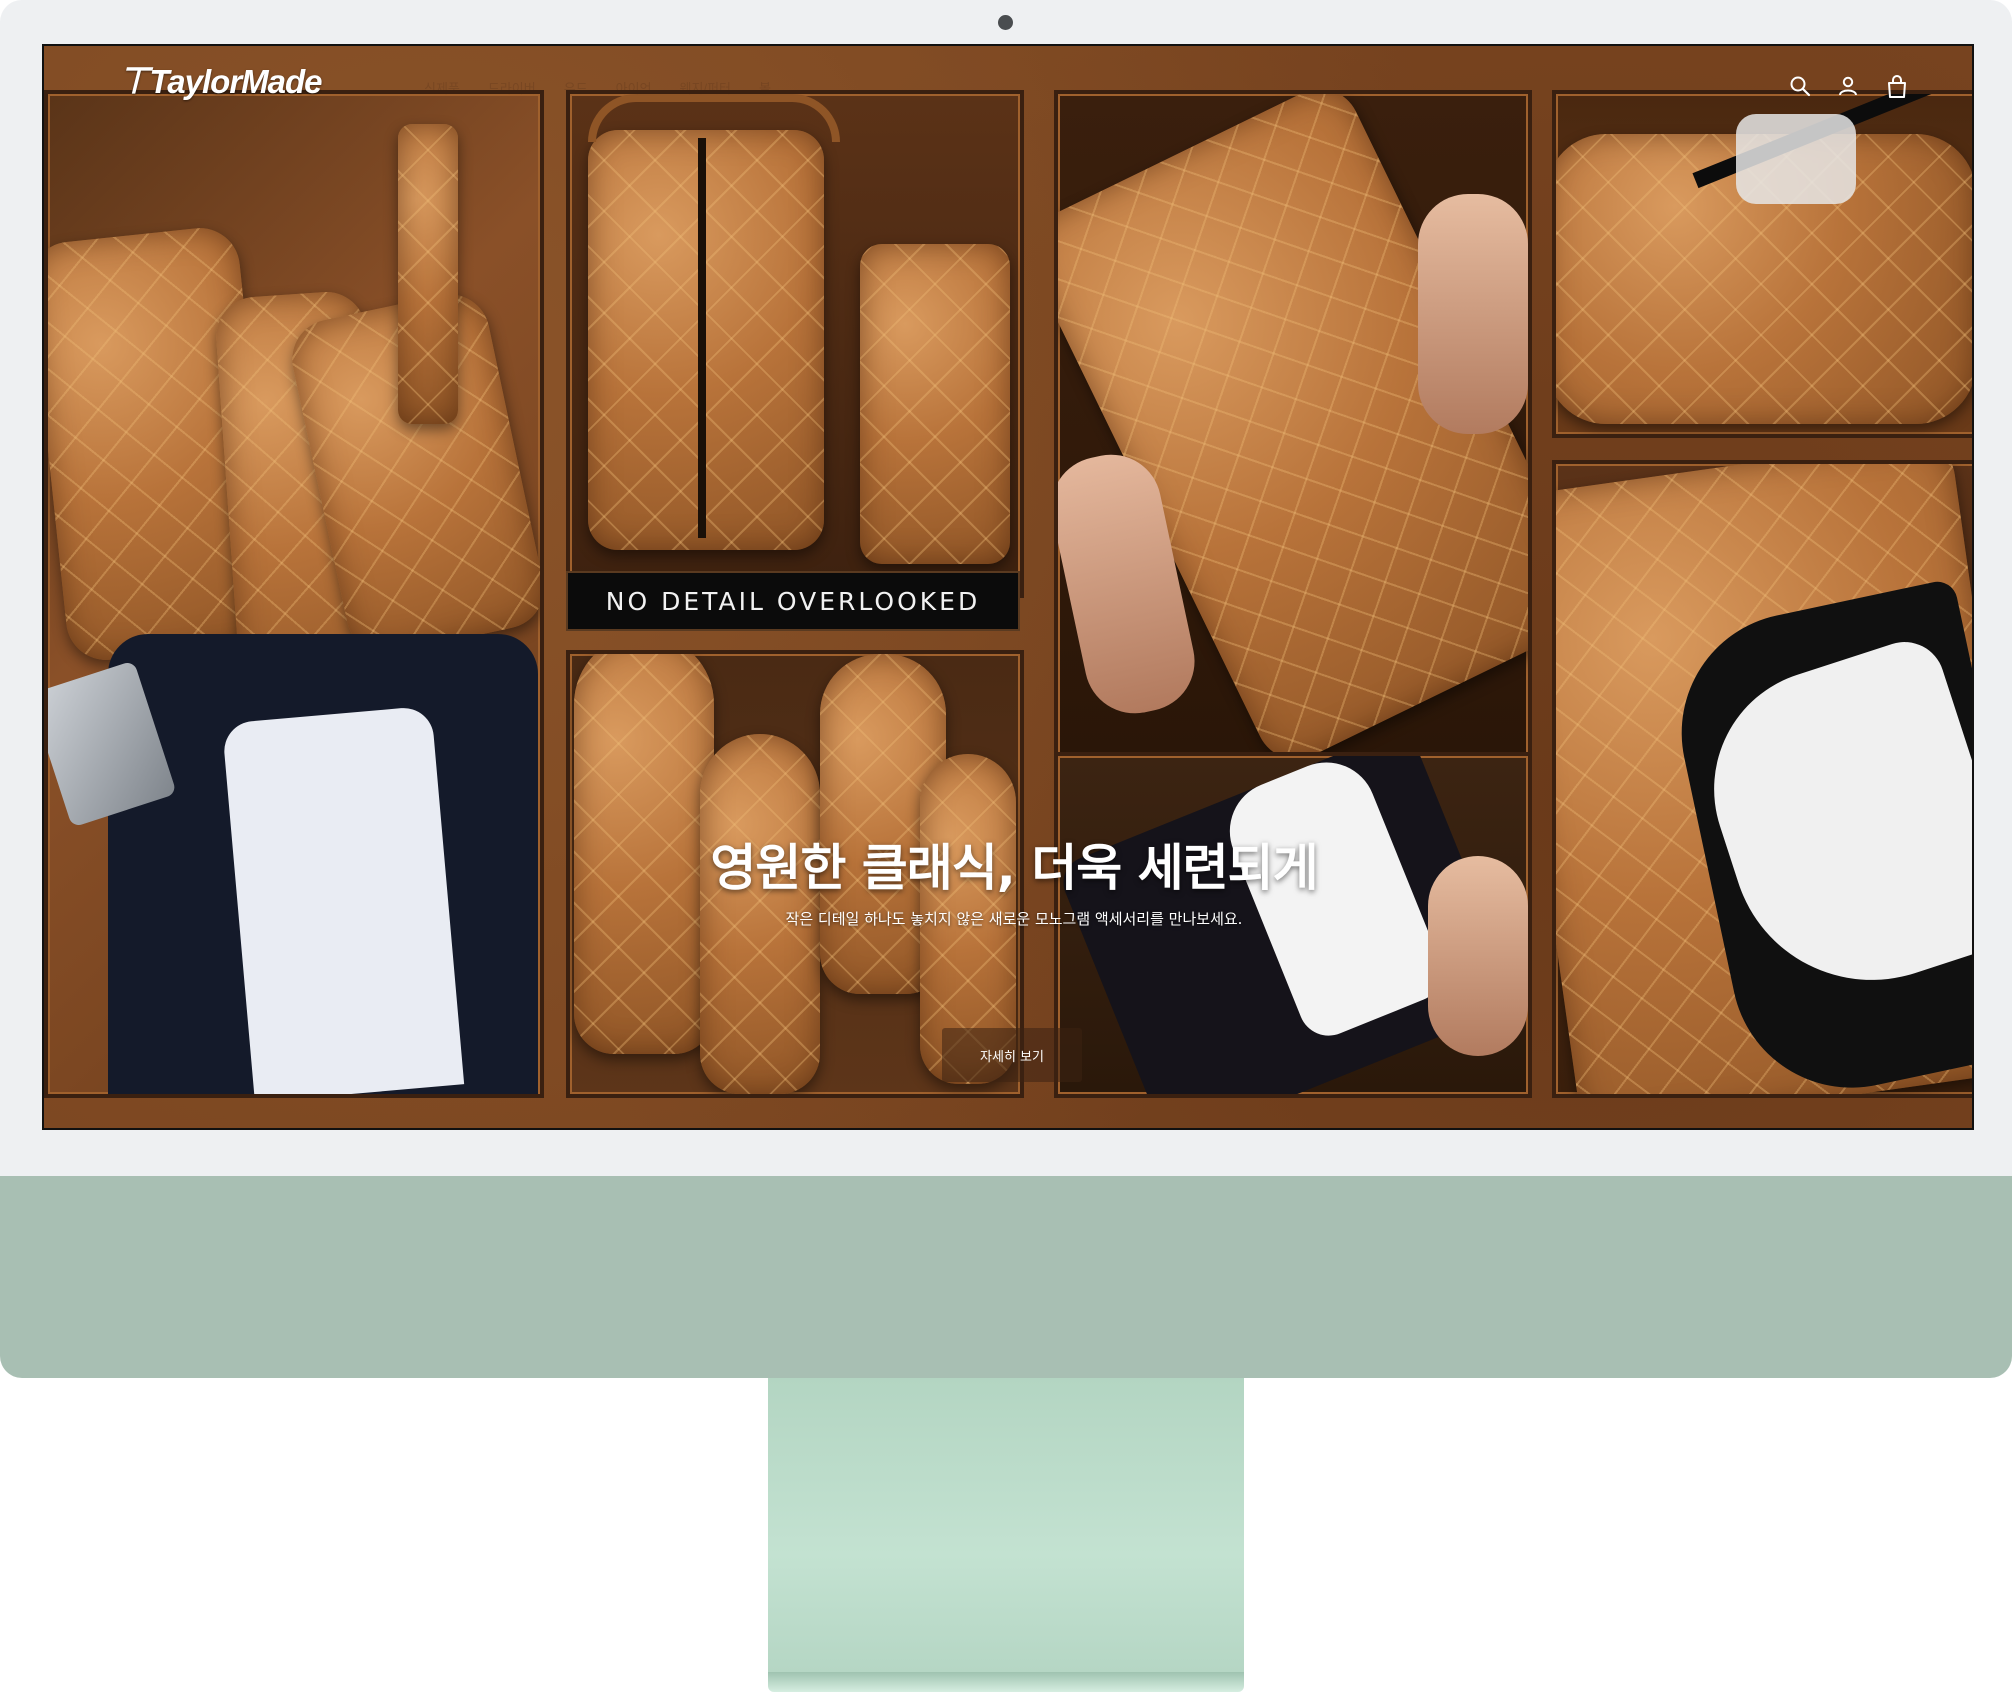  What do you see at coordinates (1012, 1055) in the screenshot?
I see `learn-more-button: 자세히 보기` at bounding box center [1012, 1055].